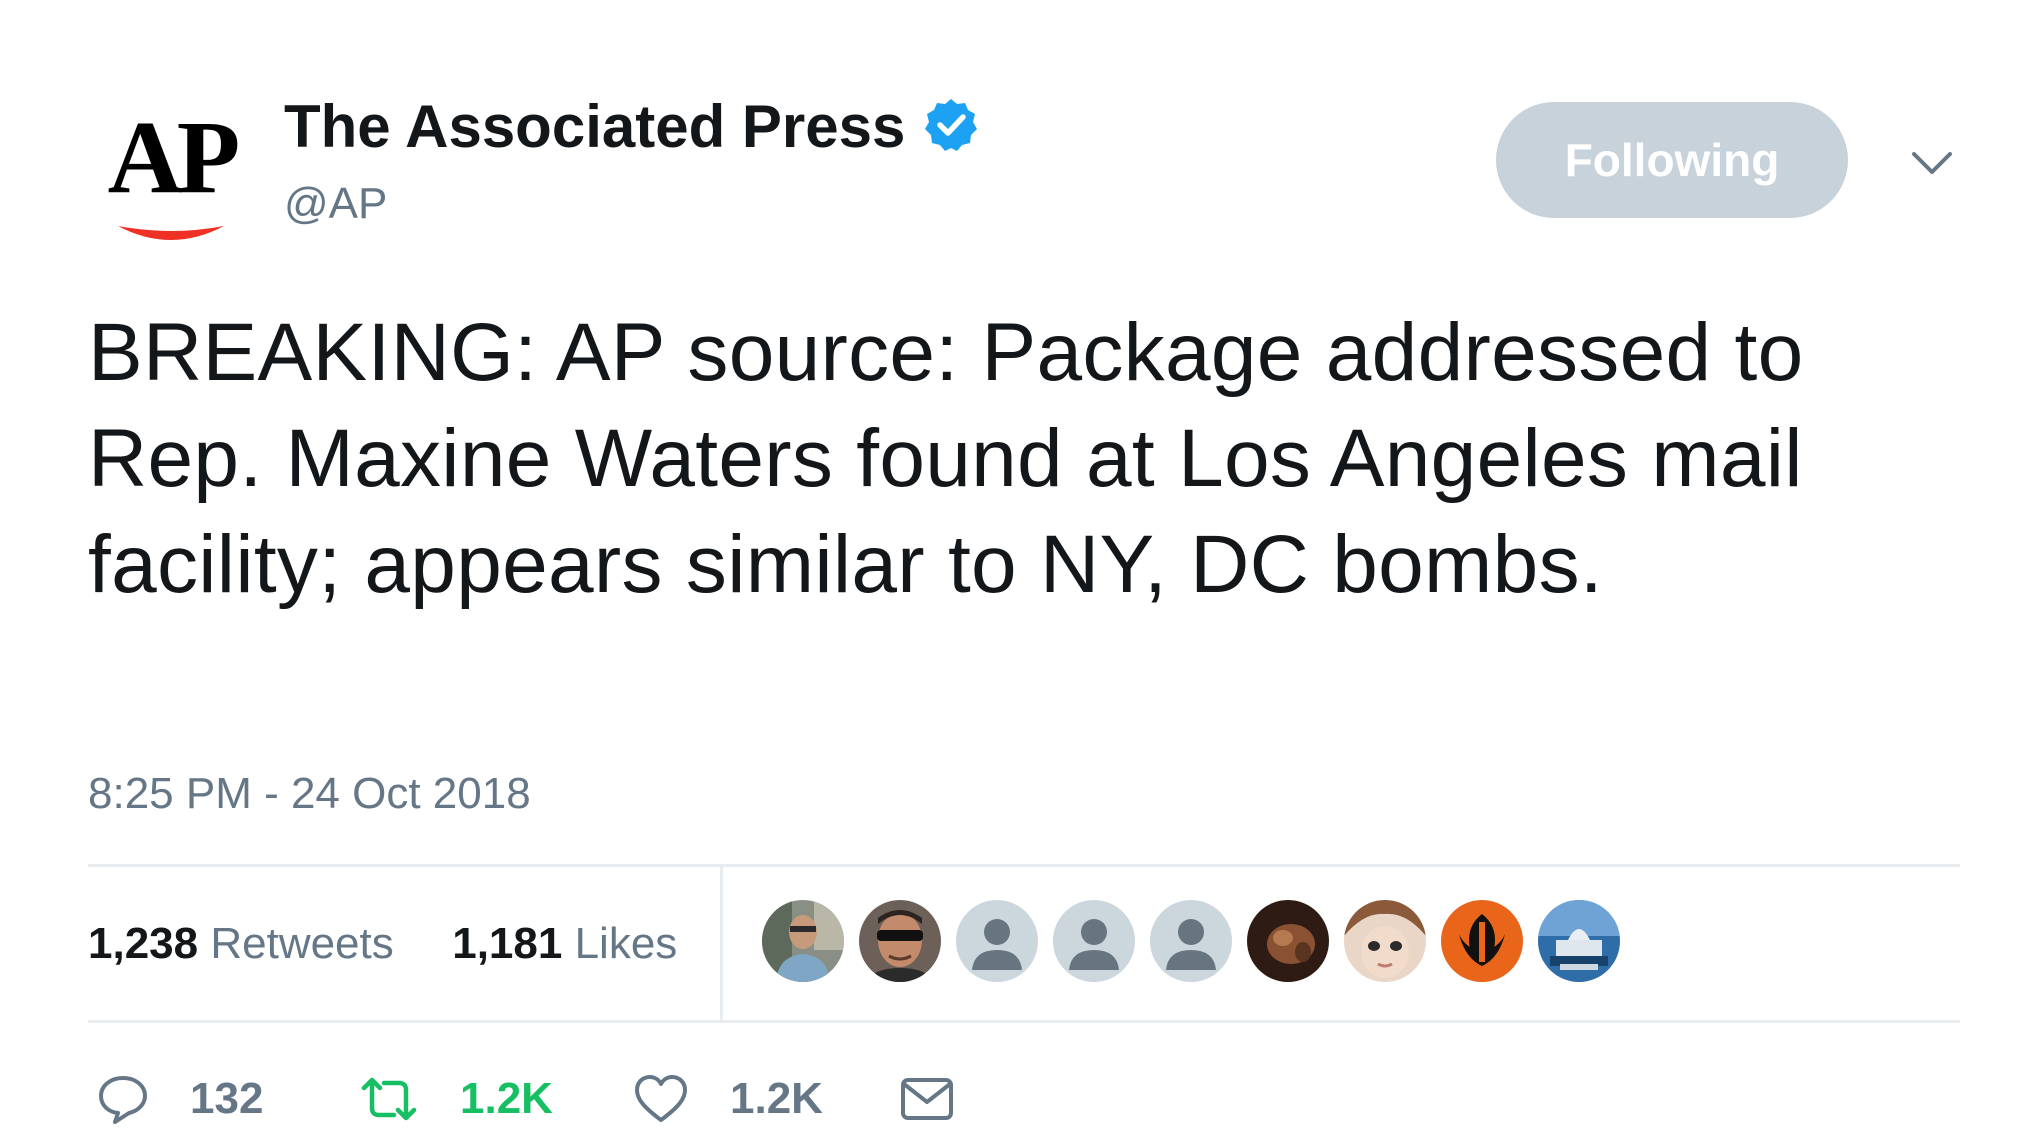 The height and width of the screenshot is (1144, 2044). I want to click on heart-icon, so click(661, 1099).